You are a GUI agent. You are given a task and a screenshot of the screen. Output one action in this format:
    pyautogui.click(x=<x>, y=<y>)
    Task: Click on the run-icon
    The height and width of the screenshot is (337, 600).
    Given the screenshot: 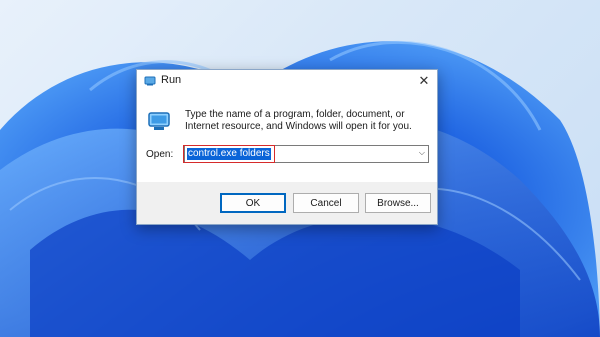 What is the action you would take?
    pyautogui.click(x=150, y=81)
    